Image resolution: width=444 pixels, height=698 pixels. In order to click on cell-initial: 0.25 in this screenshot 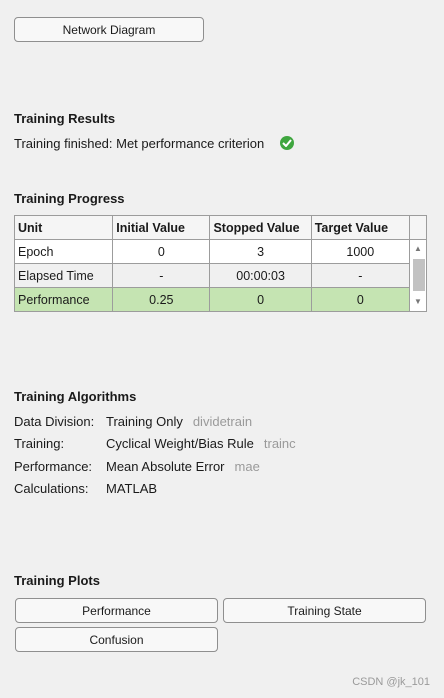, I will do `click(161, 299)`.